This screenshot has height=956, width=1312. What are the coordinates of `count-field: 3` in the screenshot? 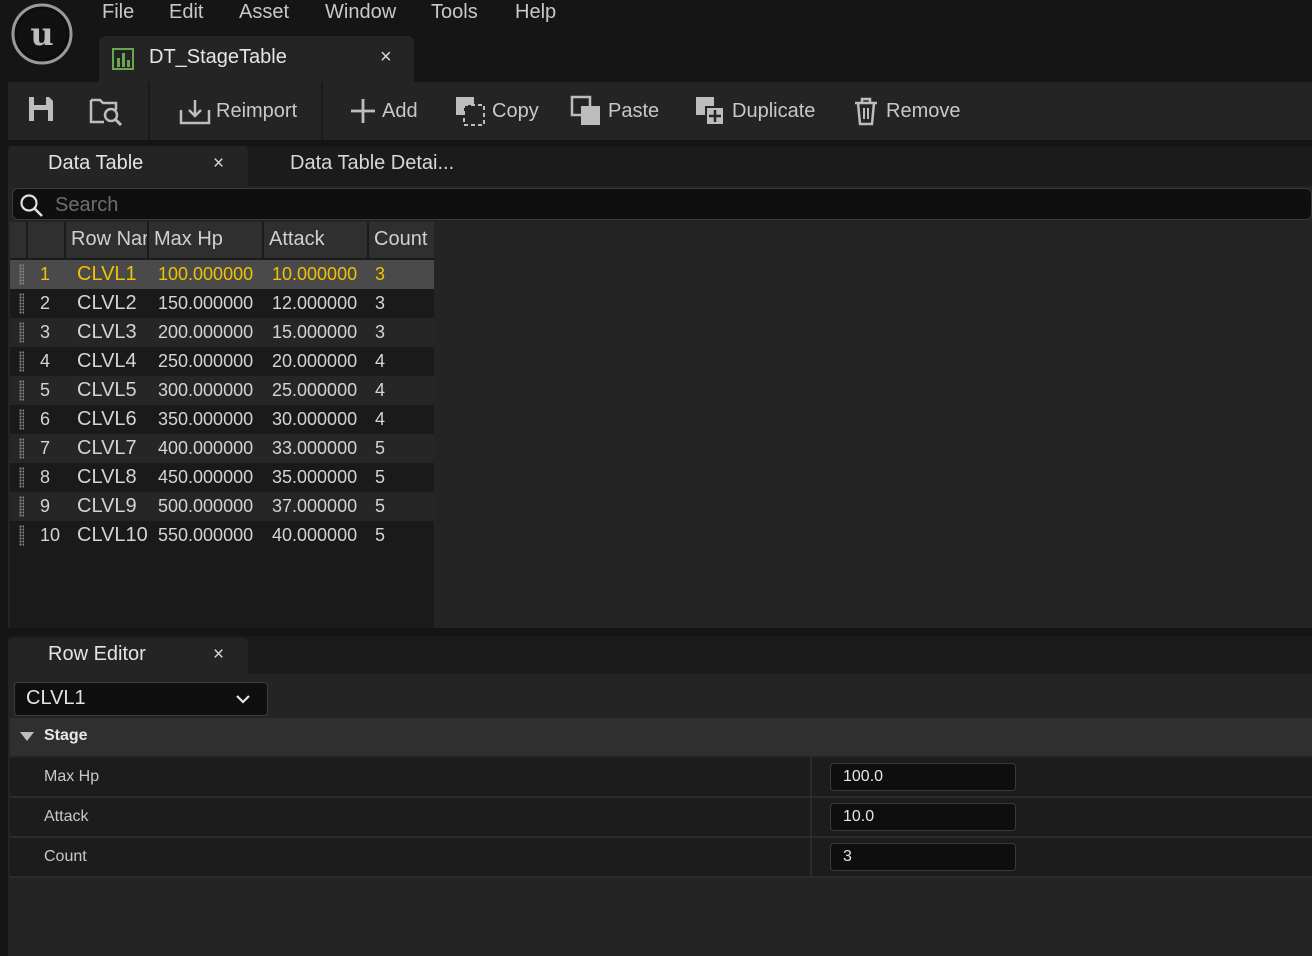 It's located at (923, 857).